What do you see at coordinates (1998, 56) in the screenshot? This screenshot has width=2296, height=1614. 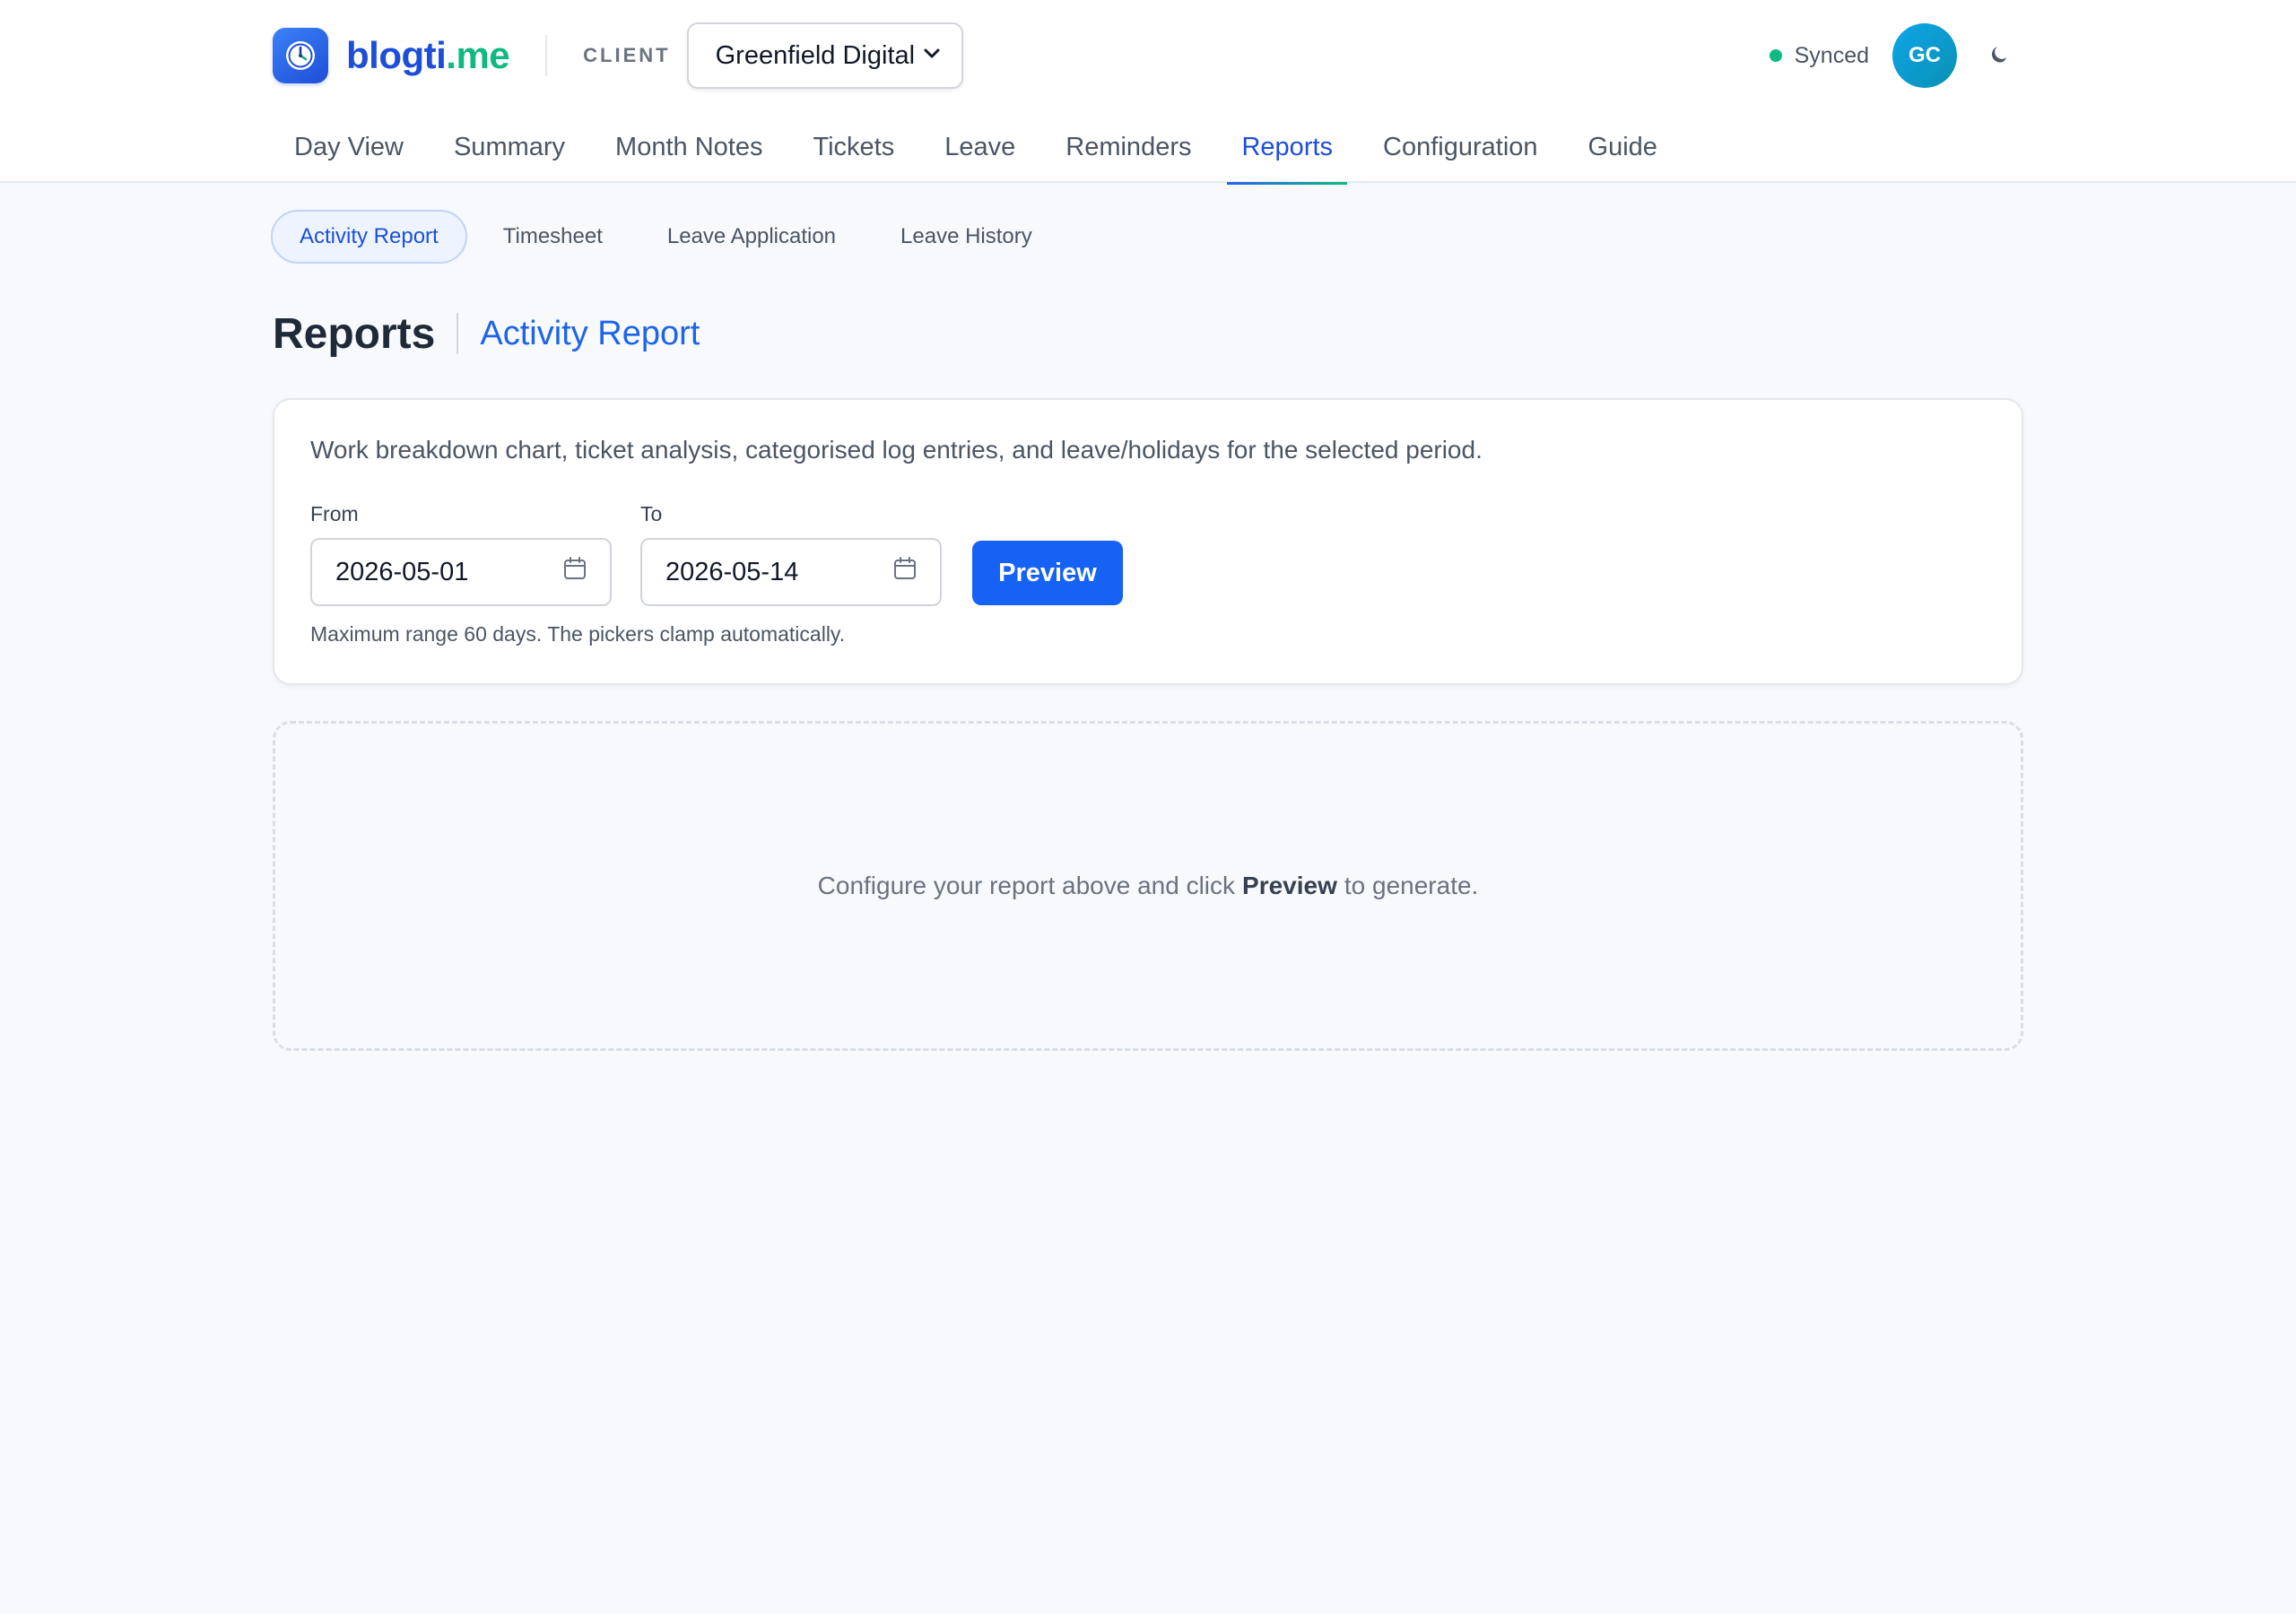 I see `moon-icon` at bounding box center [1998, 56].